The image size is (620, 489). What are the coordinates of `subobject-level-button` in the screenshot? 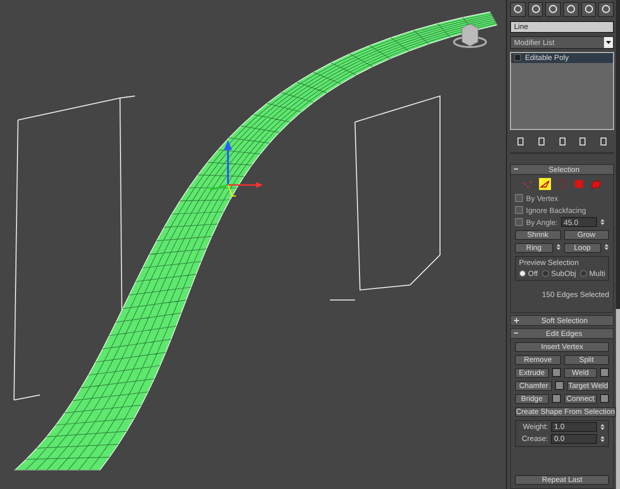 It's located at (545, 184).